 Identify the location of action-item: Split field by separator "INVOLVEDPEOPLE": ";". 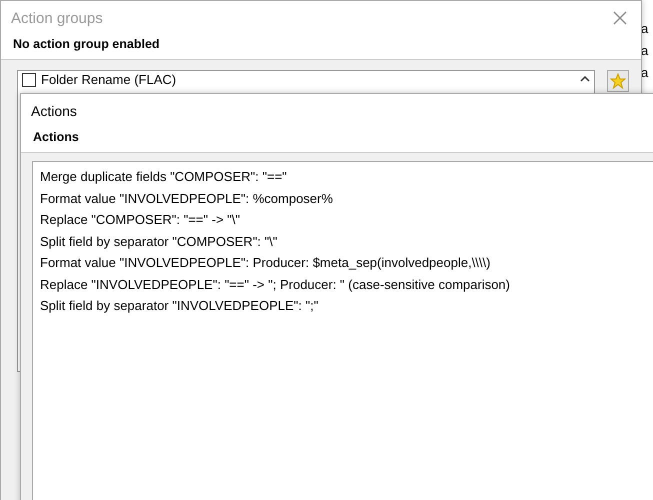
(346, 305).